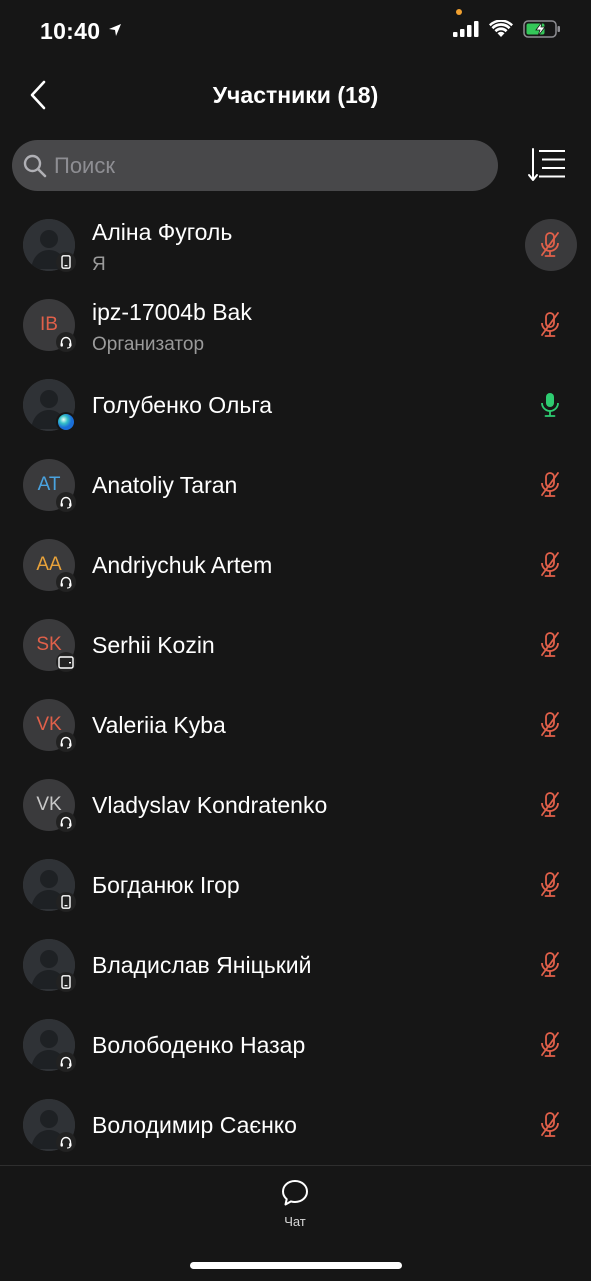 Image resolution: width=591 pixels, height=1281 pixels. What do you see at coordinates (166, 885) in the screenshot?
I see `participant-name: Богданюк Ігор` at bounding box center [166, 885].